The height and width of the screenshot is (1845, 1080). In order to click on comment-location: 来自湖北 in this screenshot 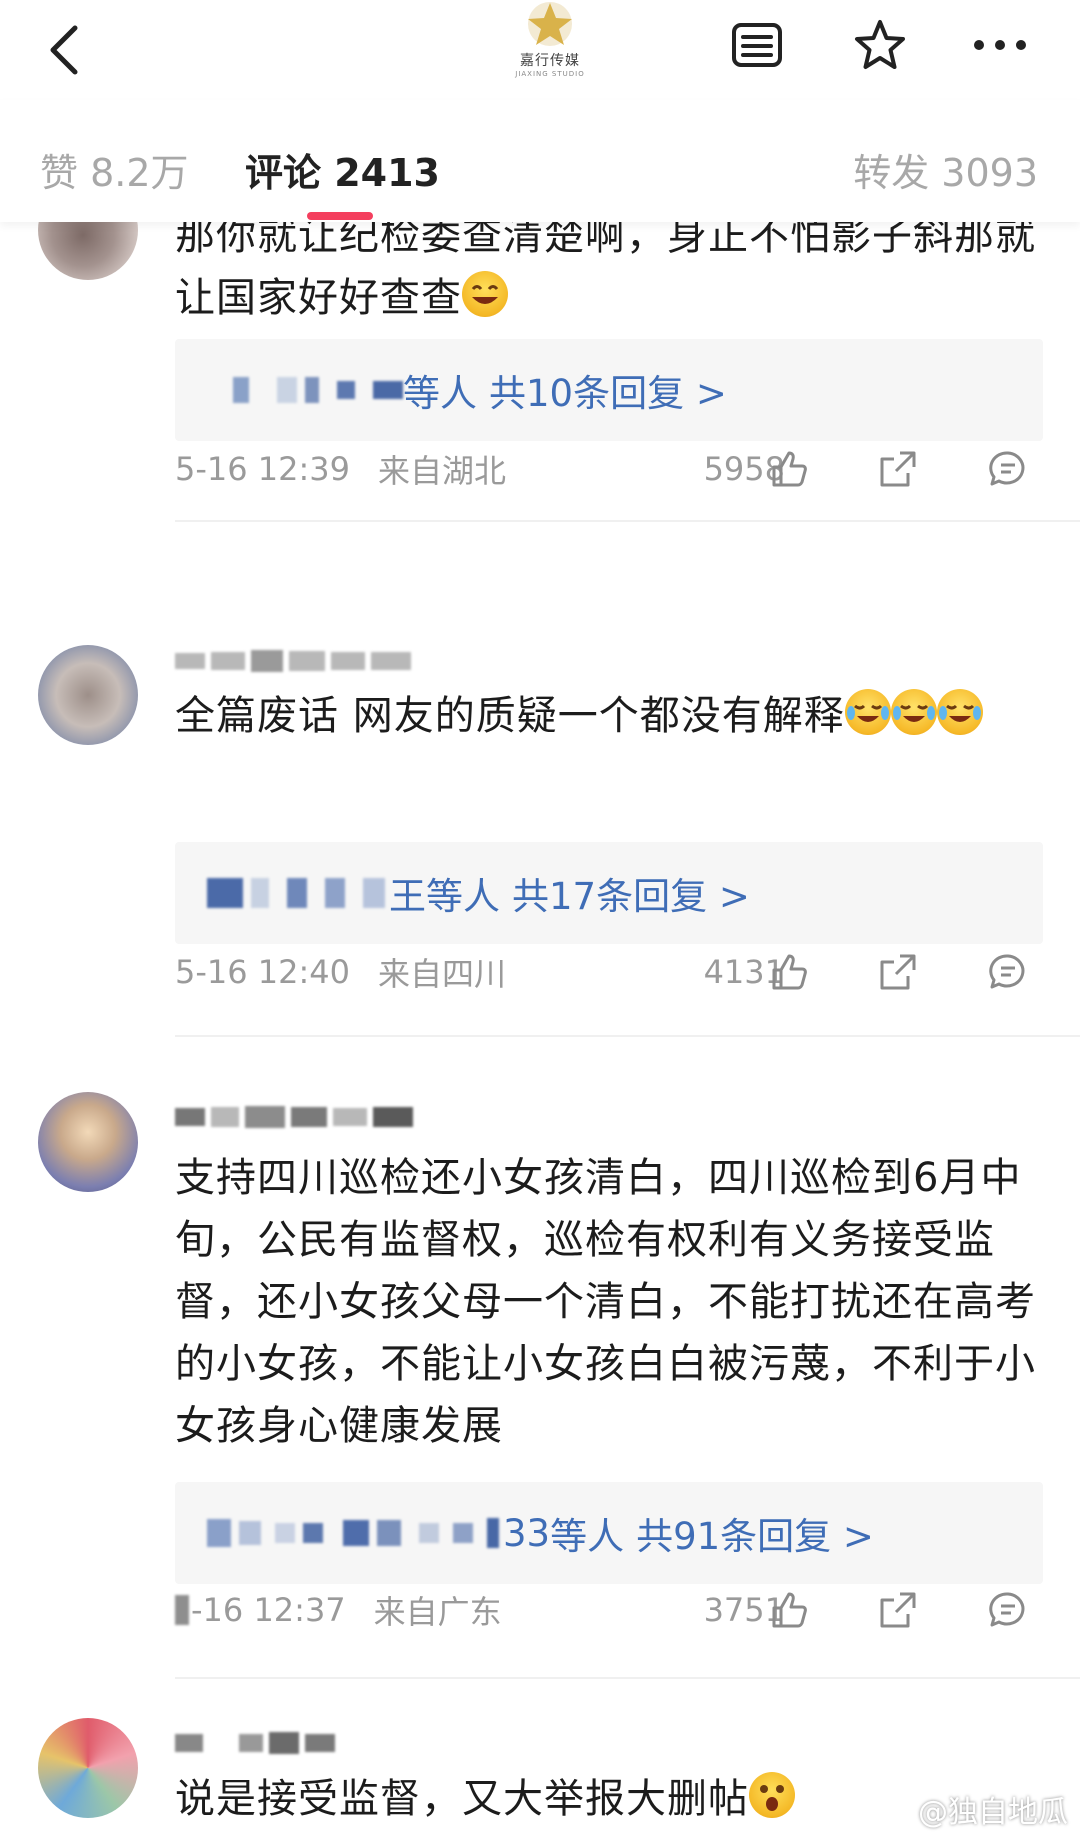, I will do `click(442, 471)`.